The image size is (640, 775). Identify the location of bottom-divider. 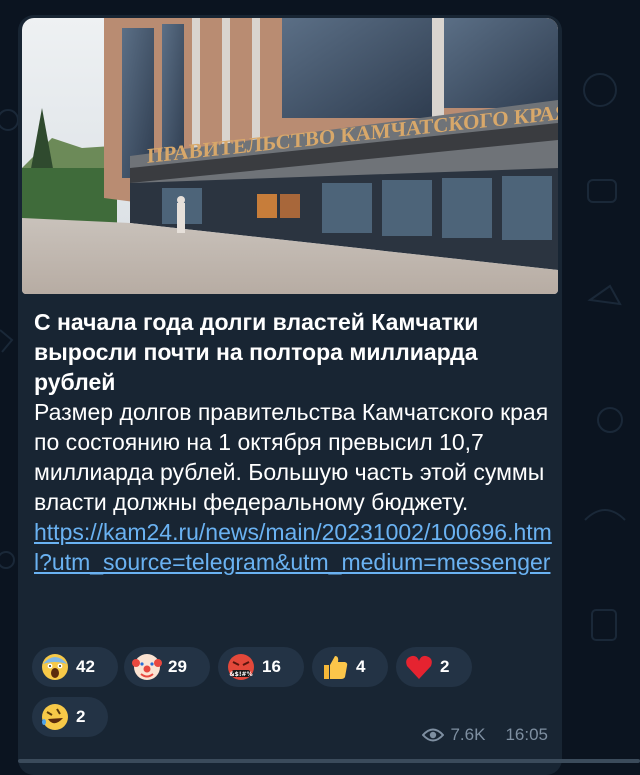
(329, 761).